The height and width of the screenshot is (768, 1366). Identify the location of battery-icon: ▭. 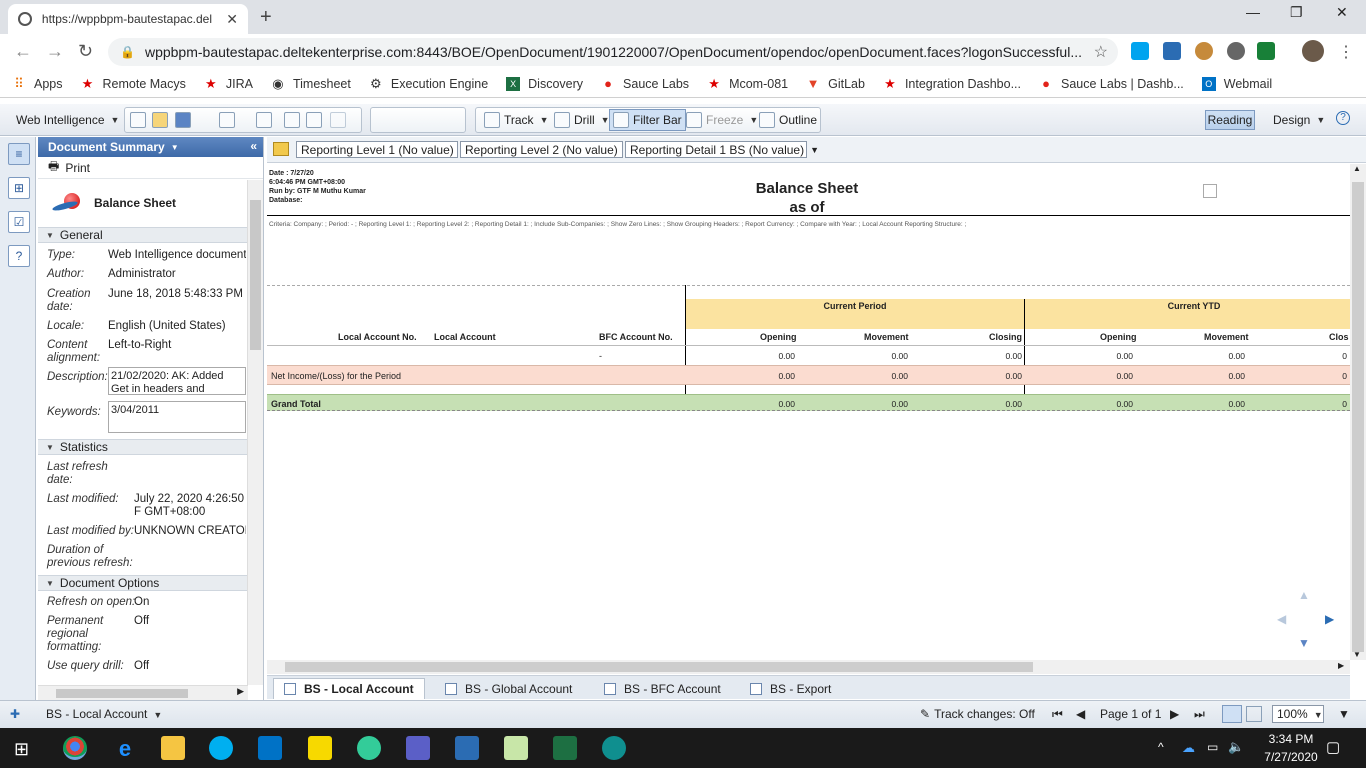
(1212, 747).